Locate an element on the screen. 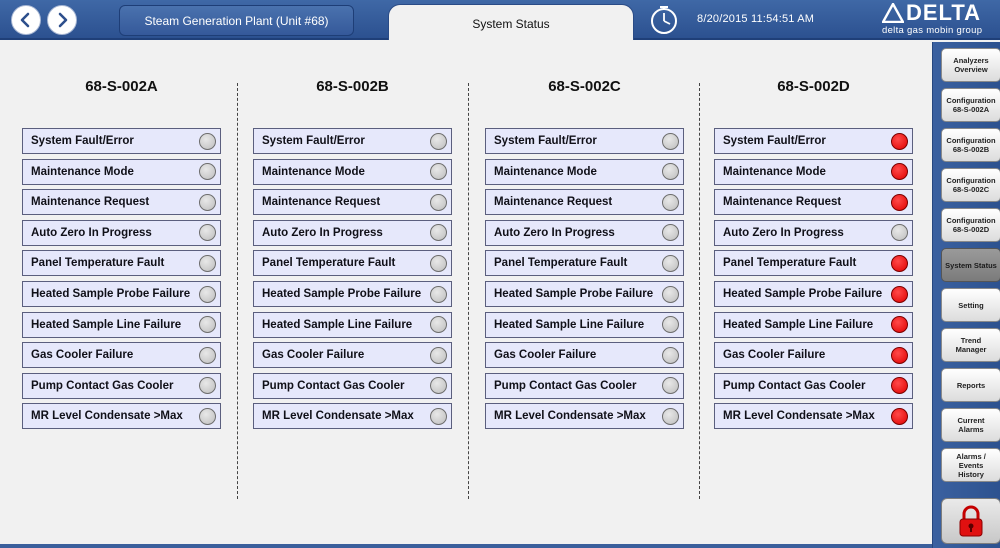 Image resolution: width=1000 pixels, height=548 pixels. logo-tagline: delta gas mobin group is located at coordinates (932, 30).